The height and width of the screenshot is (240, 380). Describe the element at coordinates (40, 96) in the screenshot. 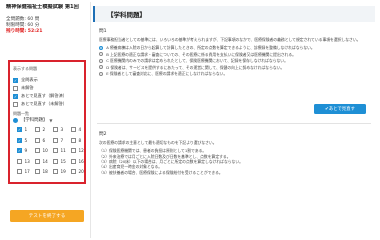

I see `filter-review-answered: ✓ あとで見直す（解答済）` at that location.